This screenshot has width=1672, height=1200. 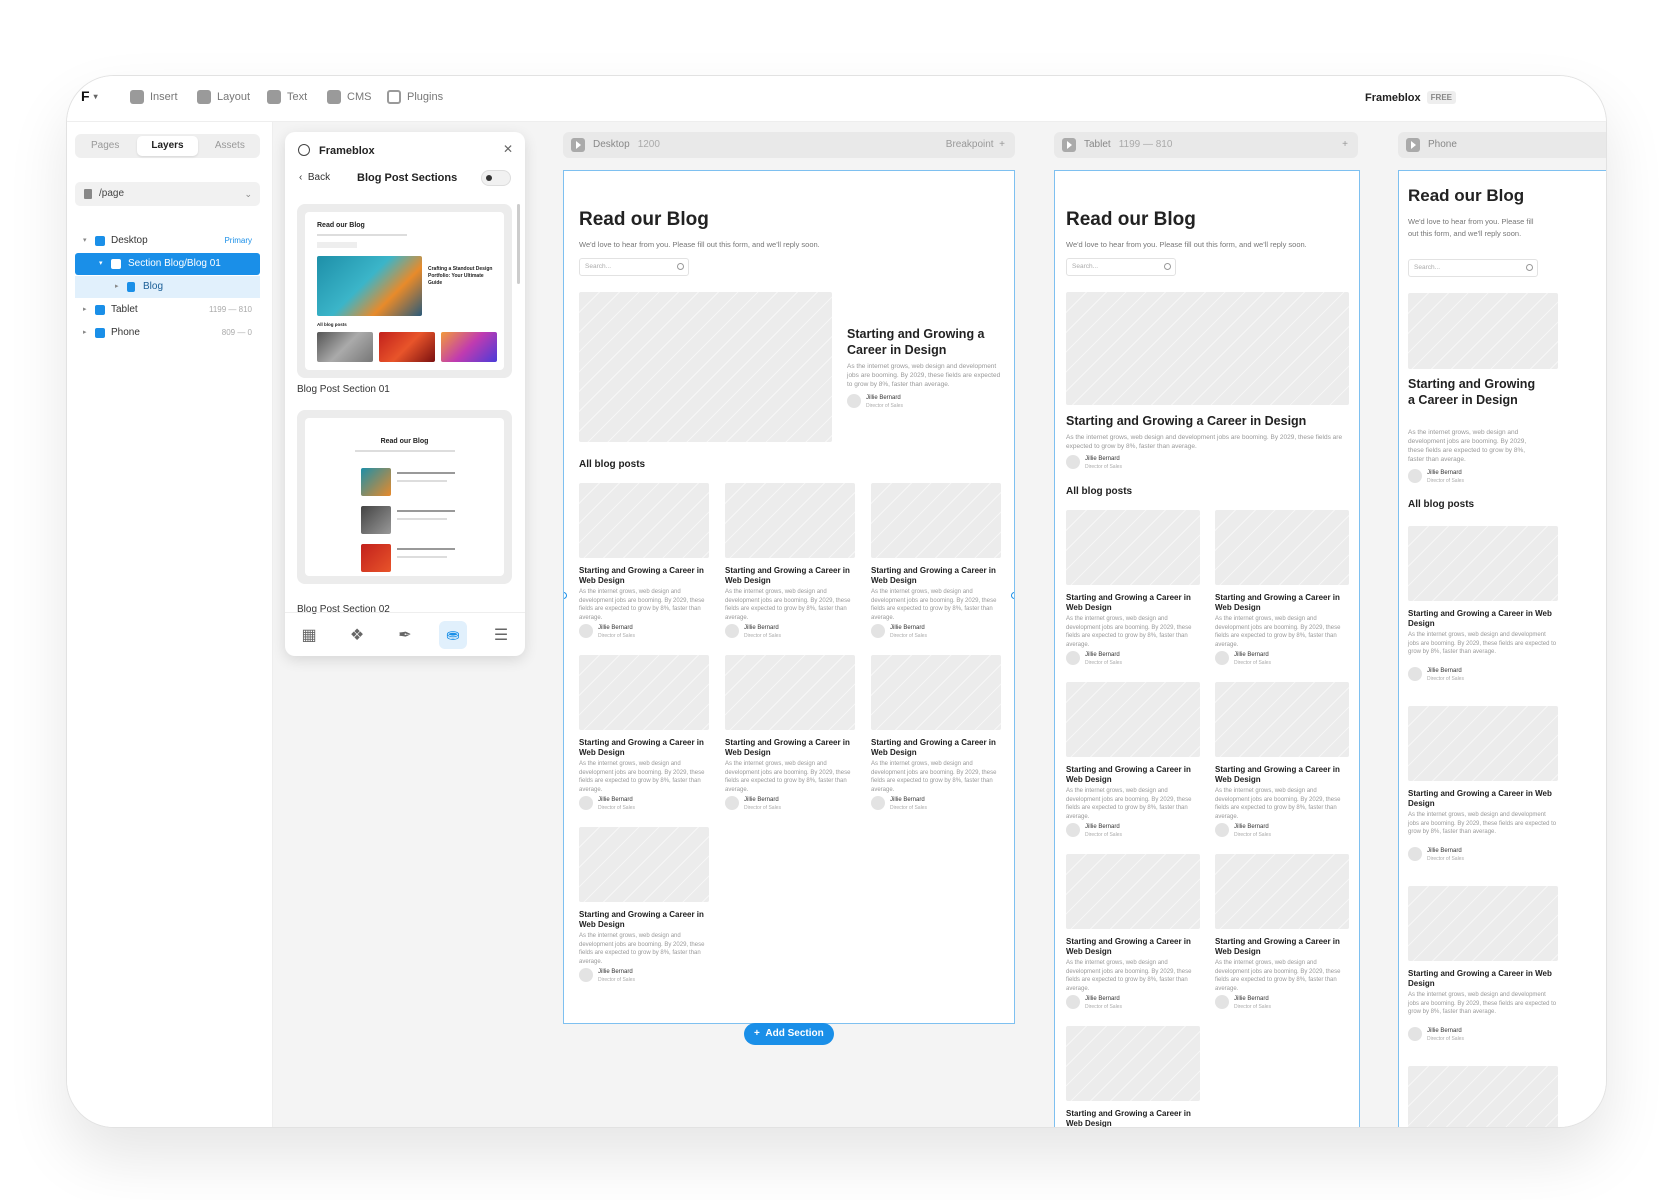 What do you see at coordinates (1206, 145) in the screenshot?
I see `tablet-frame-header: Tablet 1199 — 810 +` at bounding box center [1206, 145].